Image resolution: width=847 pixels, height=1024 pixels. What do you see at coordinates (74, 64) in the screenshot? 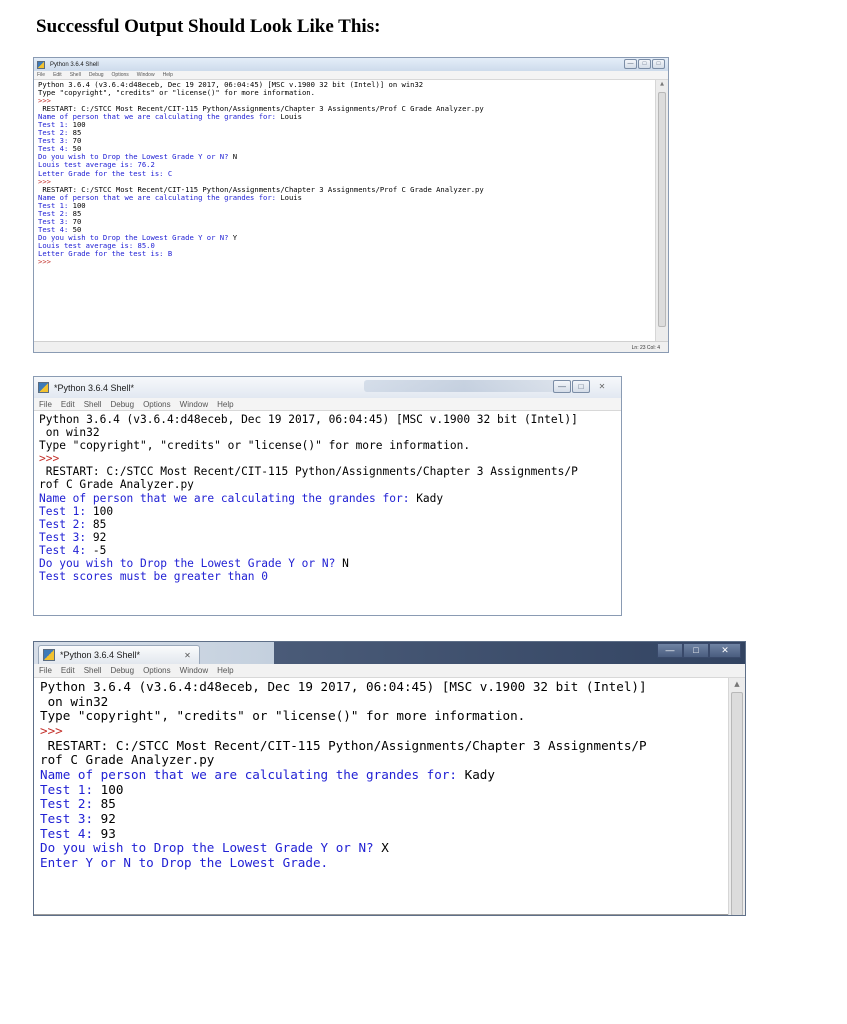
I see `window-title: Python 3.6.4 Shell` at bounding box center [74, 64].